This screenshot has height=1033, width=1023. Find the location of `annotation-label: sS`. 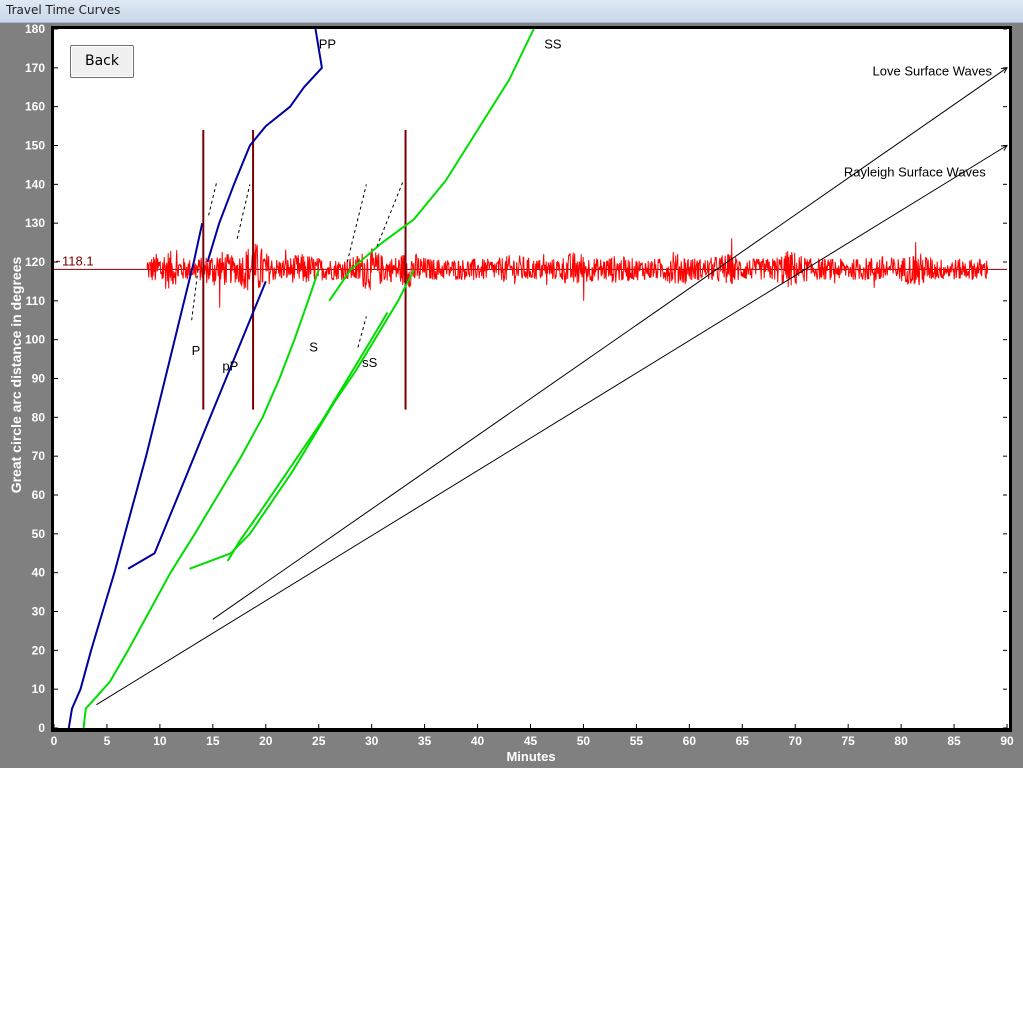

annotation-label: sS is located at coordinates (370, 362).